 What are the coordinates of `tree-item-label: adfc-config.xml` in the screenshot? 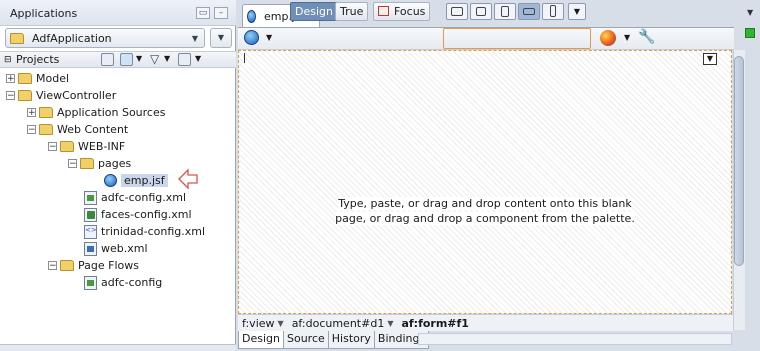 It's located at (144, 197).